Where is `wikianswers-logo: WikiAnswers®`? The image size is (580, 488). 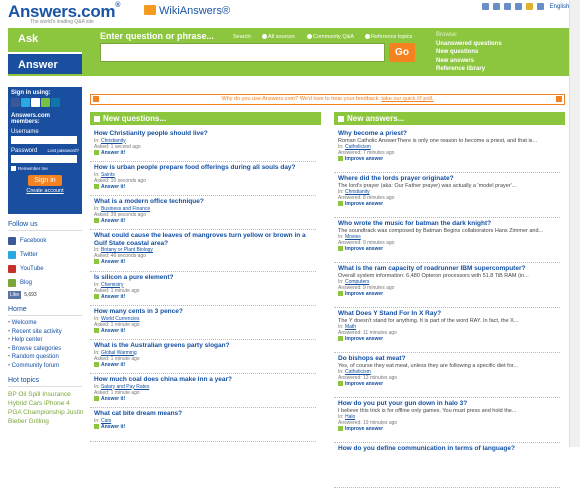
wikianswers-logo: WikiAnswers® is located at coordinates (187, 11).